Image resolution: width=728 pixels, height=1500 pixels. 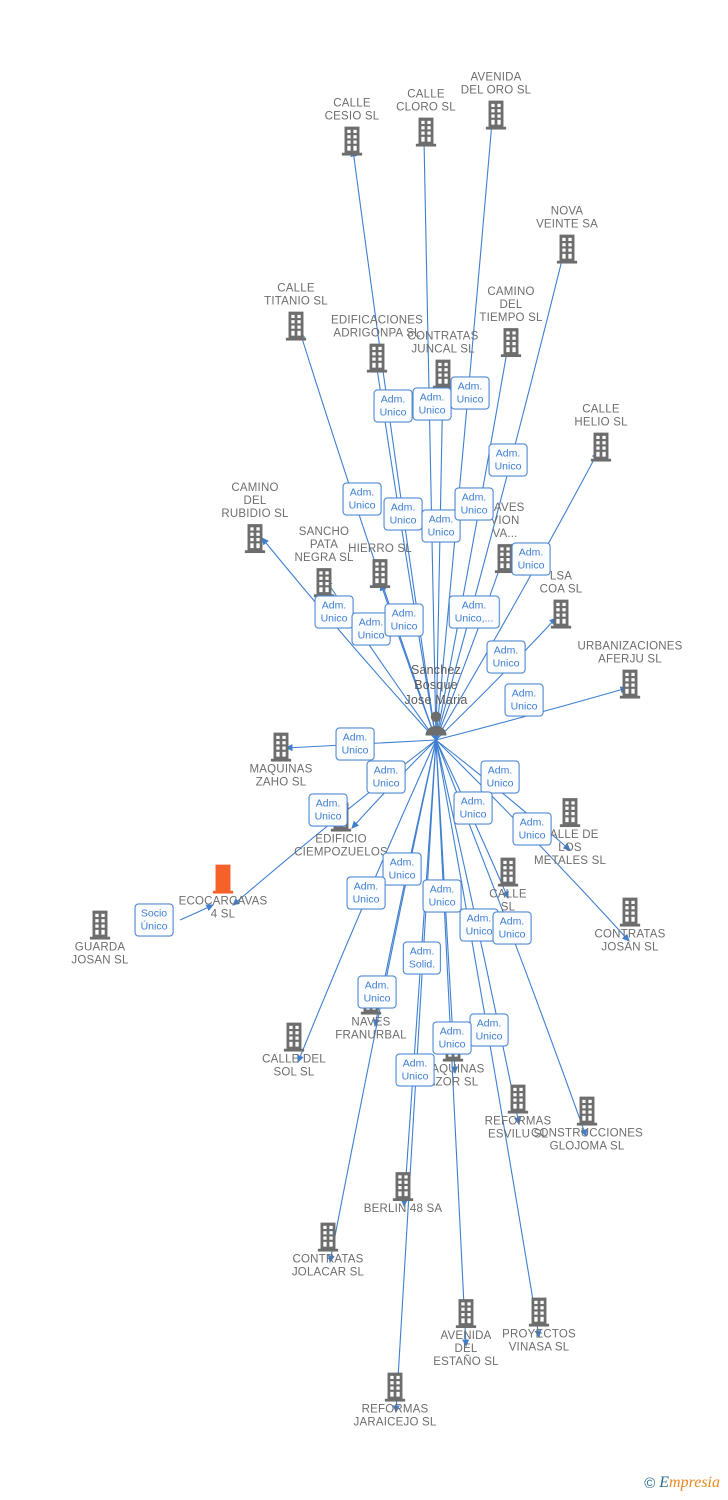 I want to click on company-node-berlin-48: BERLIN 48 SA, so click(x=403, y=1193).